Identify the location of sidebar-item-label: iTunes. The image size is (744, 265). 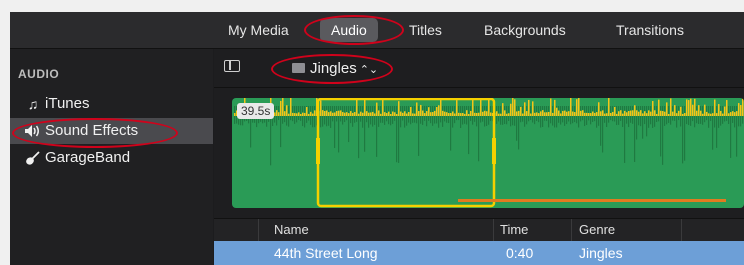
(67, 103).